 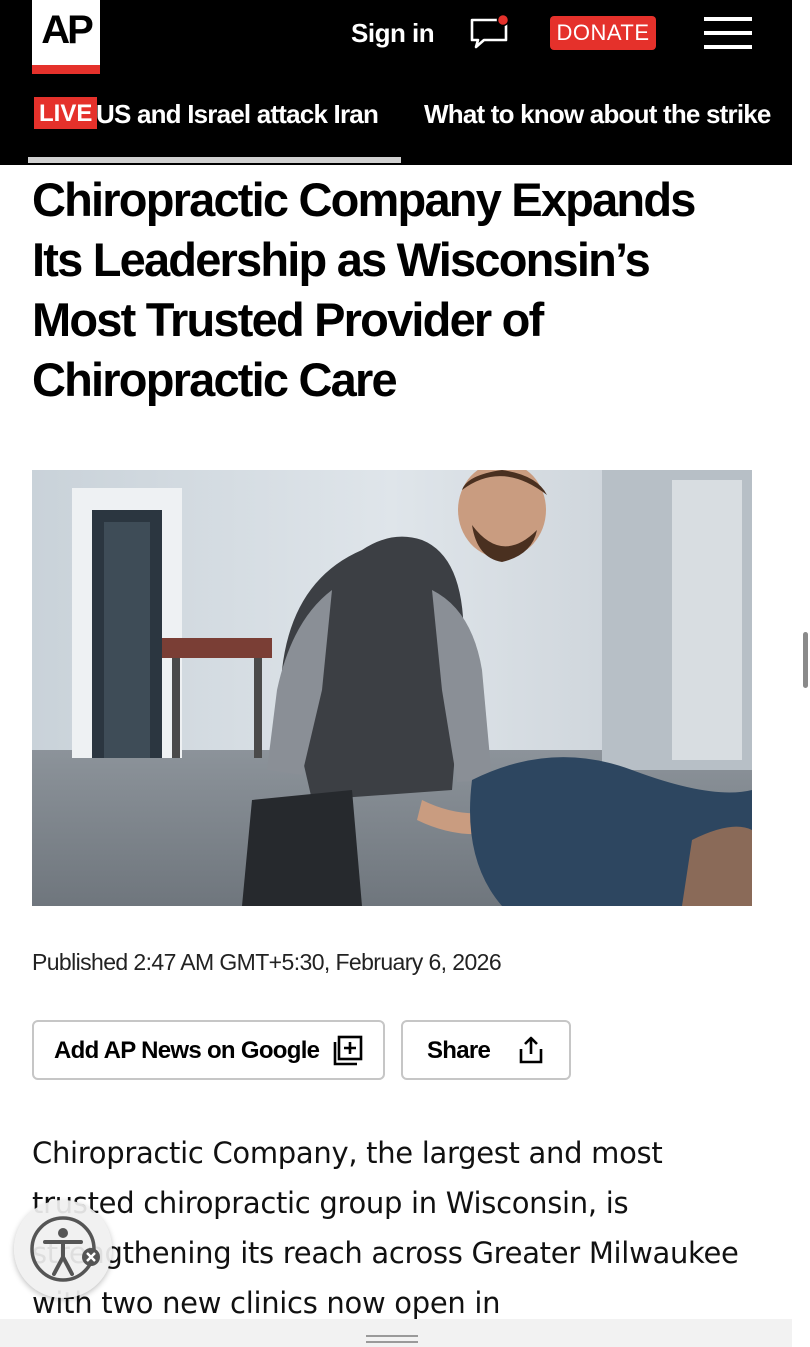 I want to click on accessibility-person-icon, so click(x=65, y=1249).